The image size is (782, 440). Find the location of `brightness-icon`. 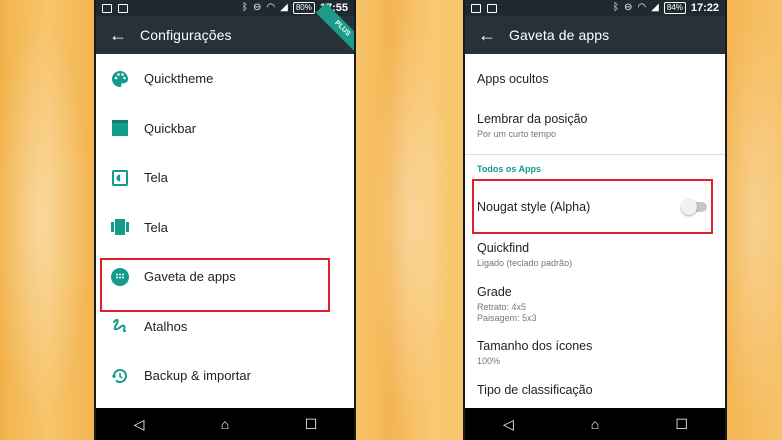

brightness-icon is located at coordinates (120, 178).